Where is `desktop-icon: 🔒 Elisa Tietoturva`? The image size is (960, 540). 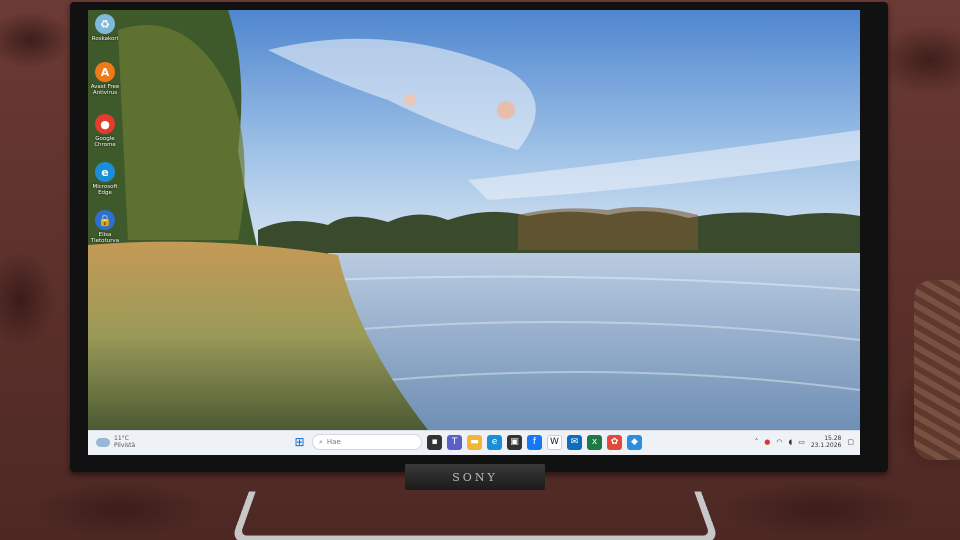
desktop-icon: 🔒 Elisa Tietoturva is located at coordinates (105, 227).